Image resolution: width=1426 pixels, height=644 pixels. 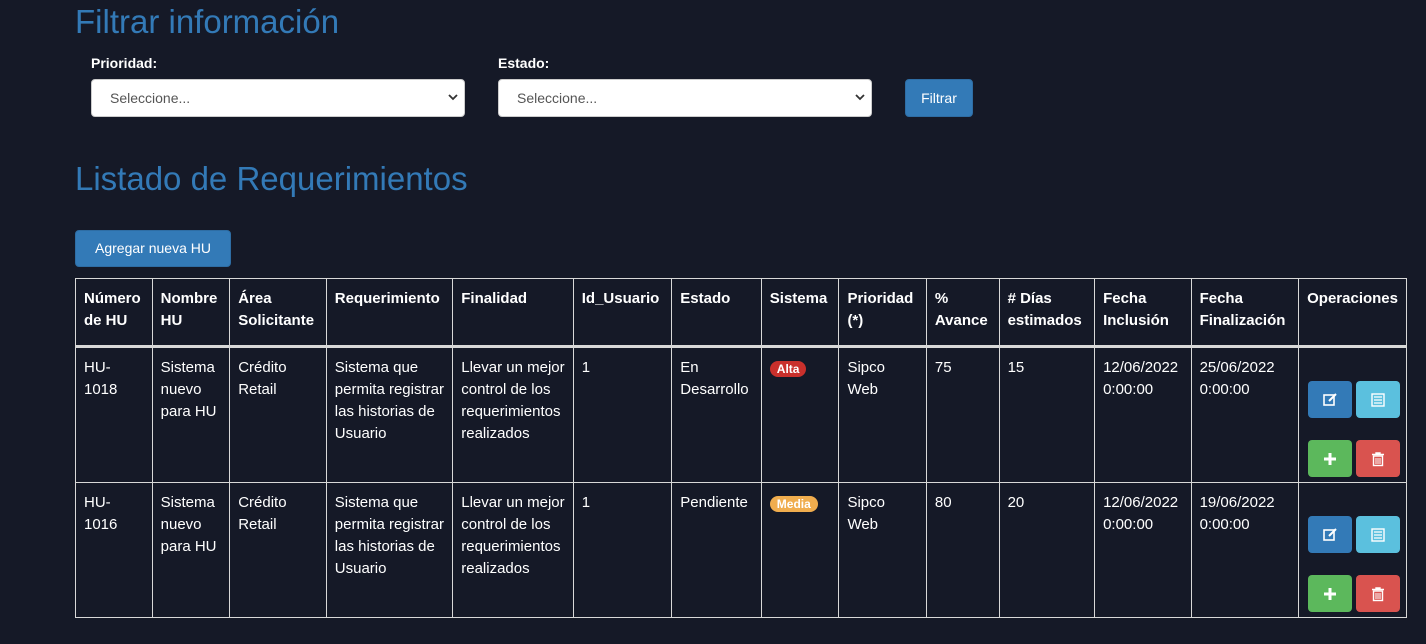 What do you see at coordinates (800, 414) in the screenshot?
I see `cell-sistema: Alta` at bounding box center [800, 414].